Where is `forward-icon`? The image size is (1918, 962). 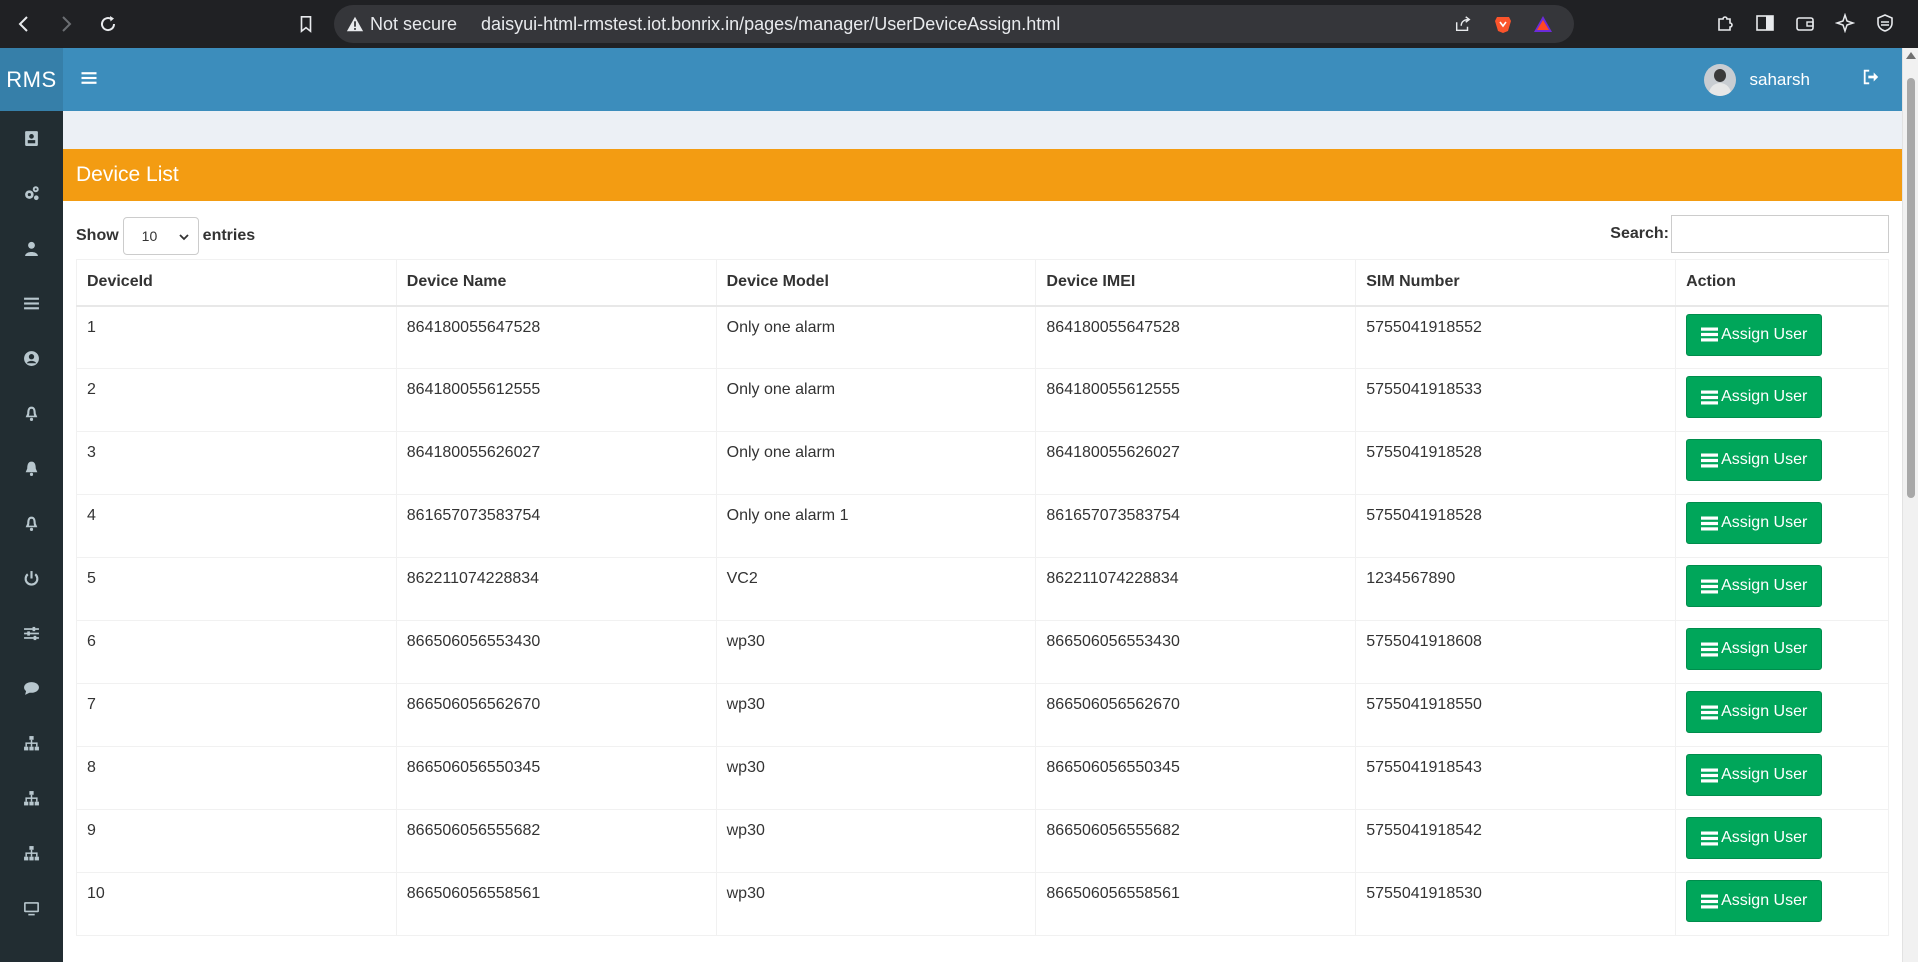 forward-icon is located at coordinates (66, 24).